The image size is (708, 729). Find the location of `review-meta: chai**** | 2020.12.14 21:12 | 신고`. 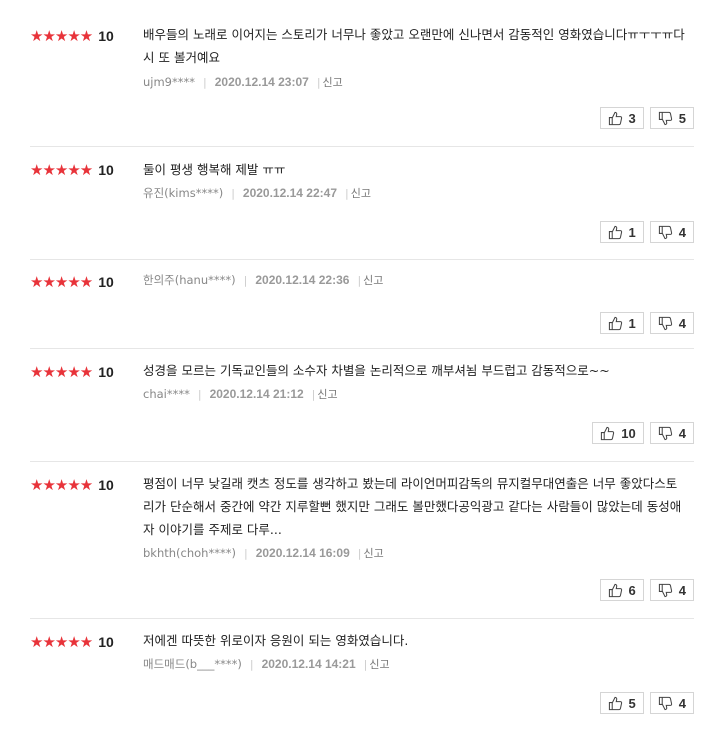

review-meta: chai**** | 2020.12.14 21:12 | 신고 is located at coordinates (414, 394).